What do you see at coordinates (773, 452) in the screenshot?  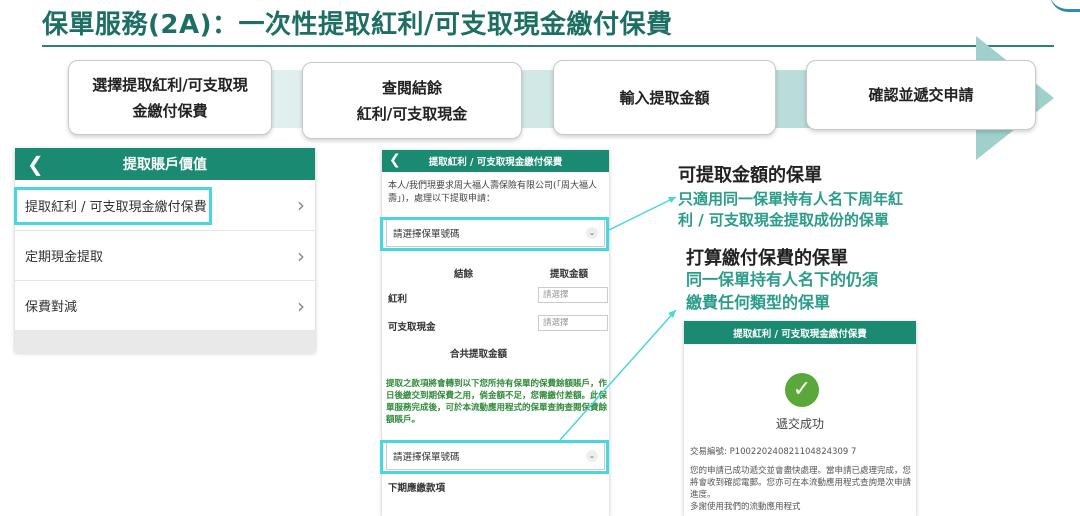 I see `transaction-number: 交易編號: P100220240821104824309 7` at bounding box center [773, 452].